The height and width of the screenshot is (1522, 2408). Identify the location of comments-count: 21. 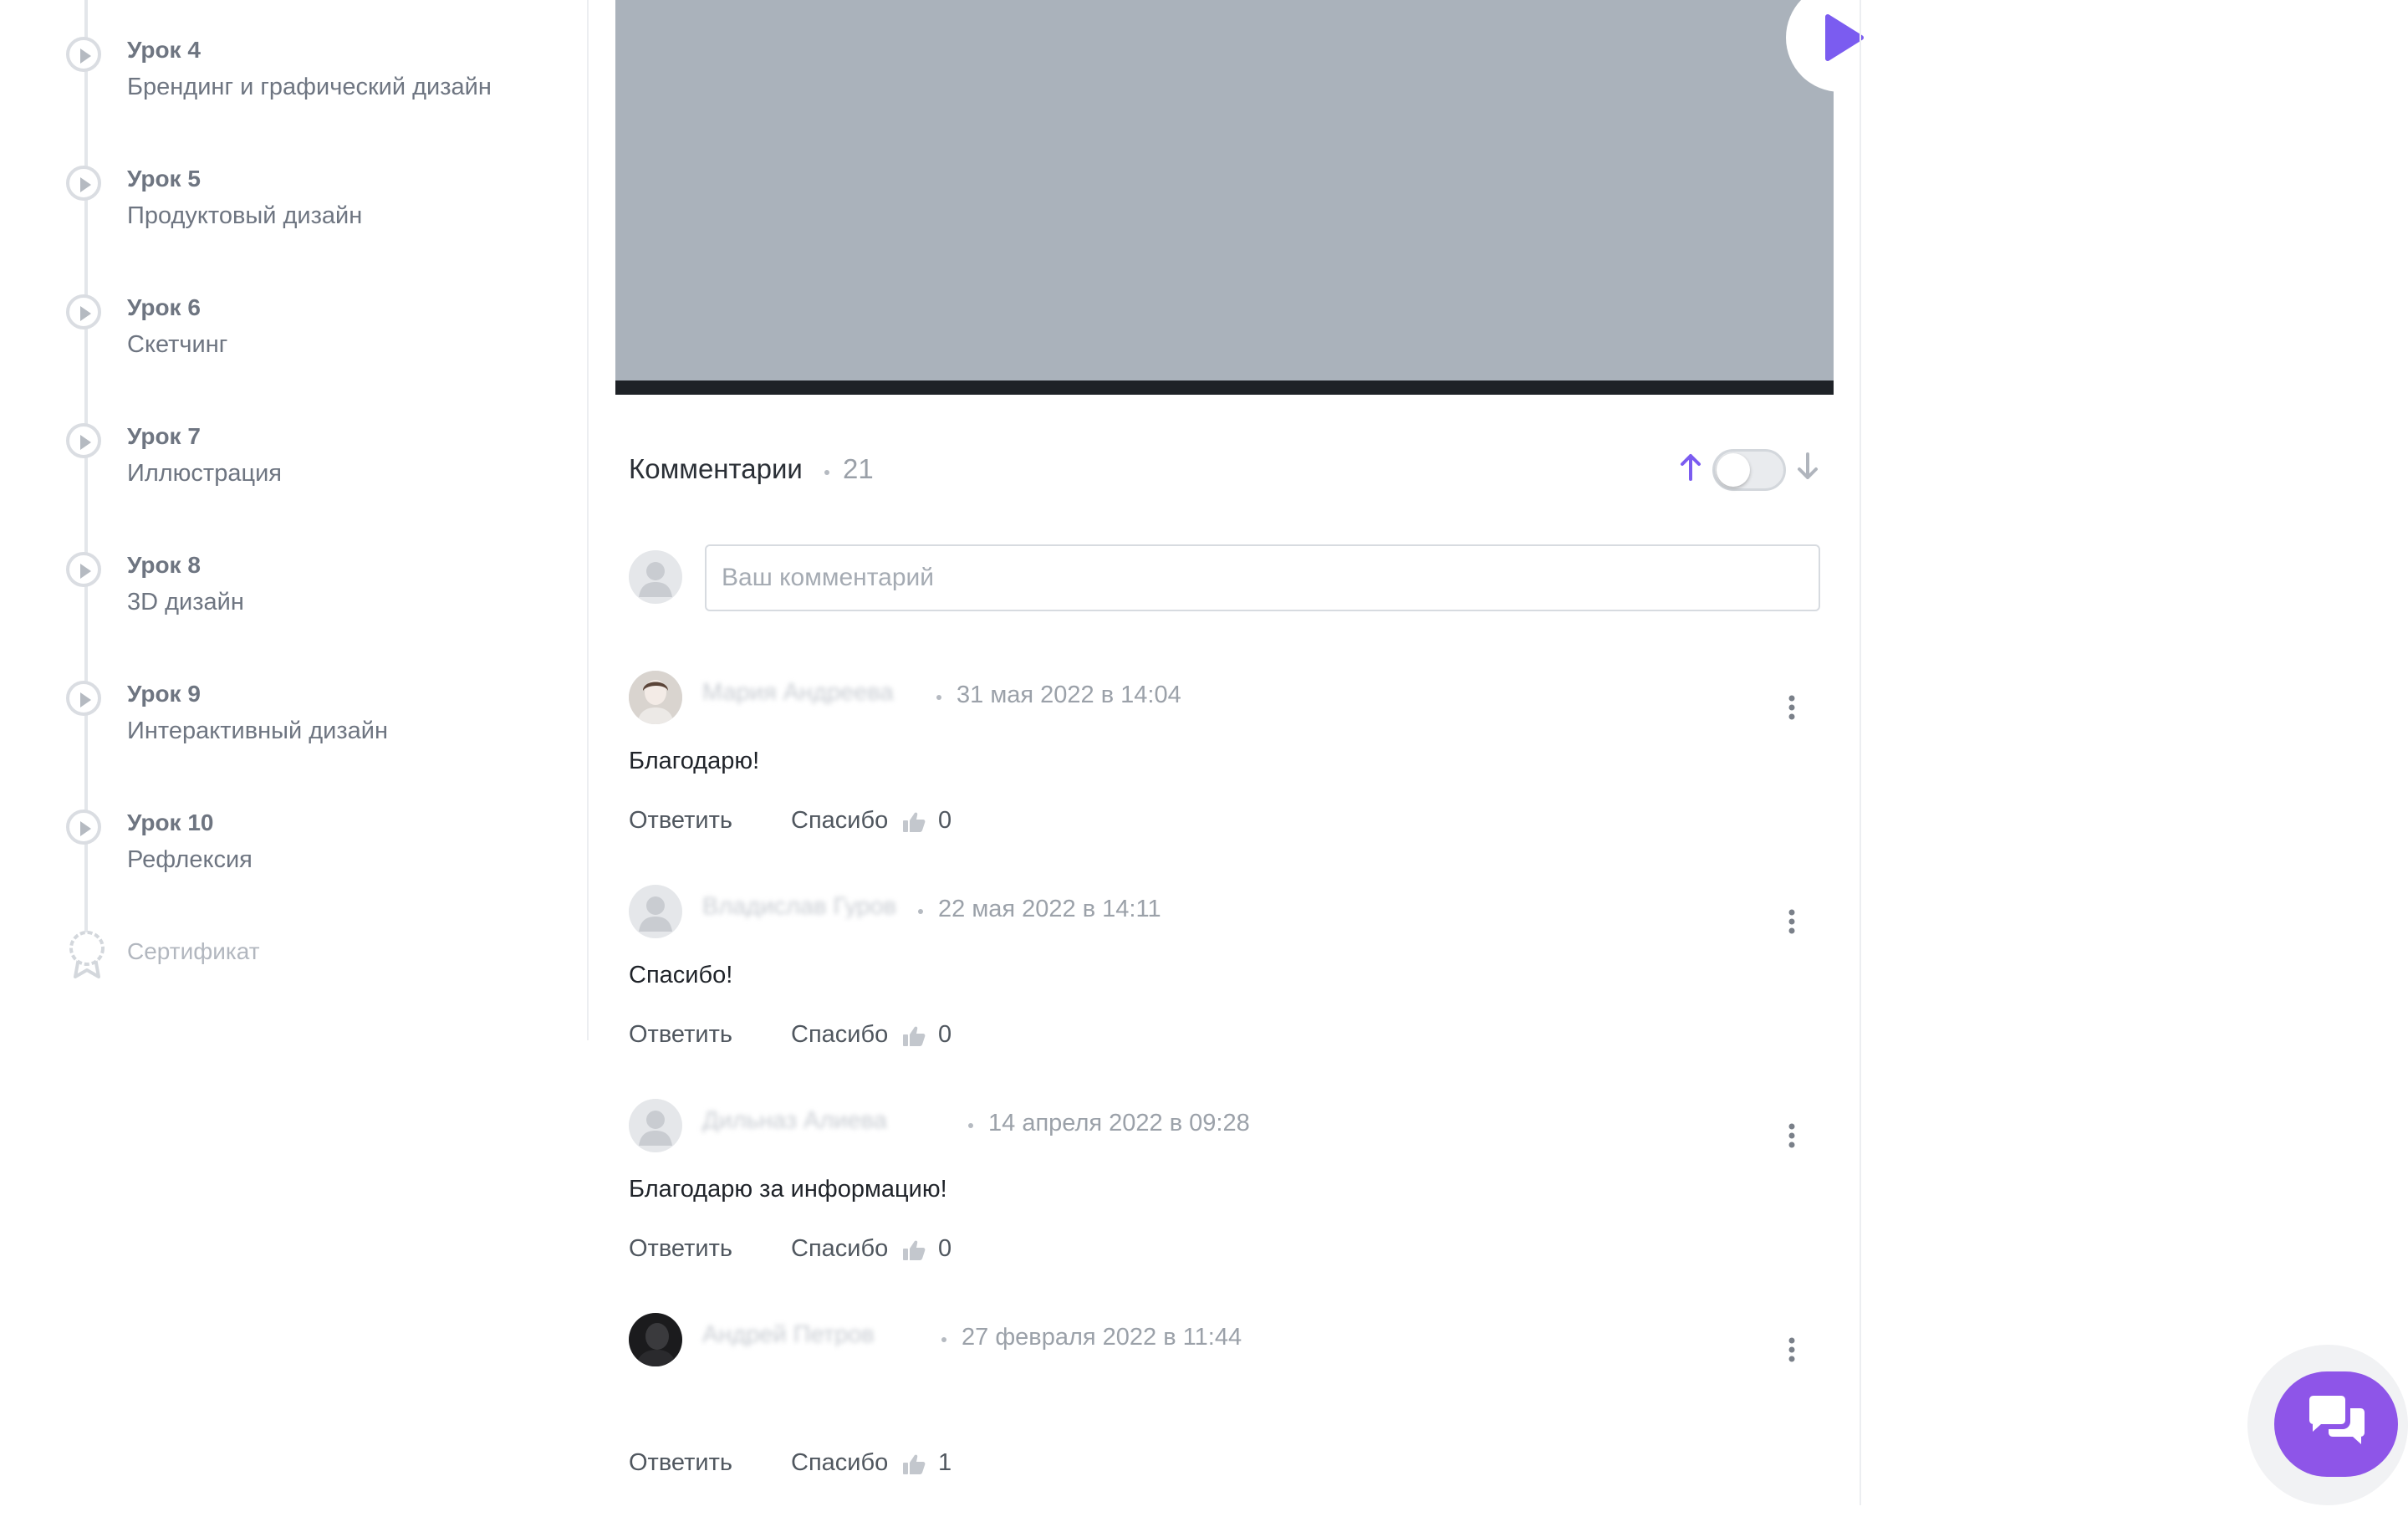
(859, 468).